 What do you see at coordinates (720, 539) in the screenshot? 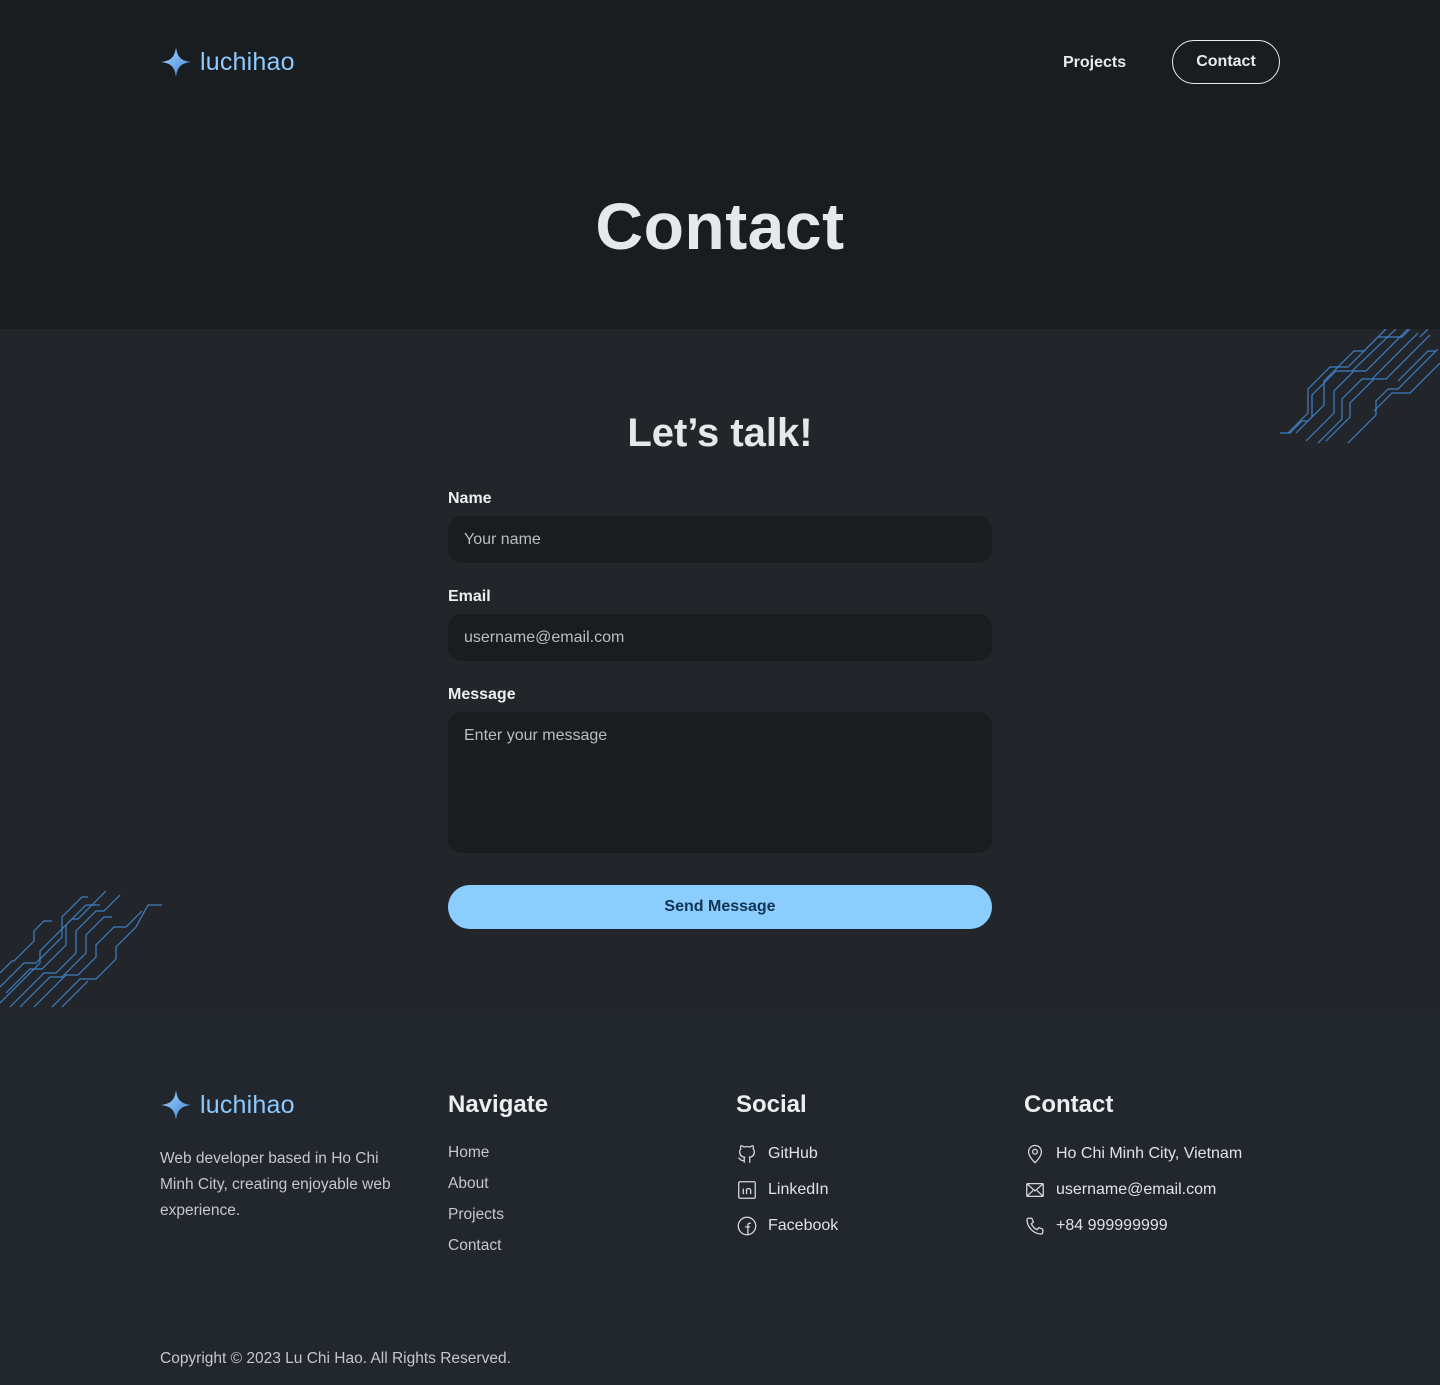
I see `name-input` at bounding box center [720, 539].